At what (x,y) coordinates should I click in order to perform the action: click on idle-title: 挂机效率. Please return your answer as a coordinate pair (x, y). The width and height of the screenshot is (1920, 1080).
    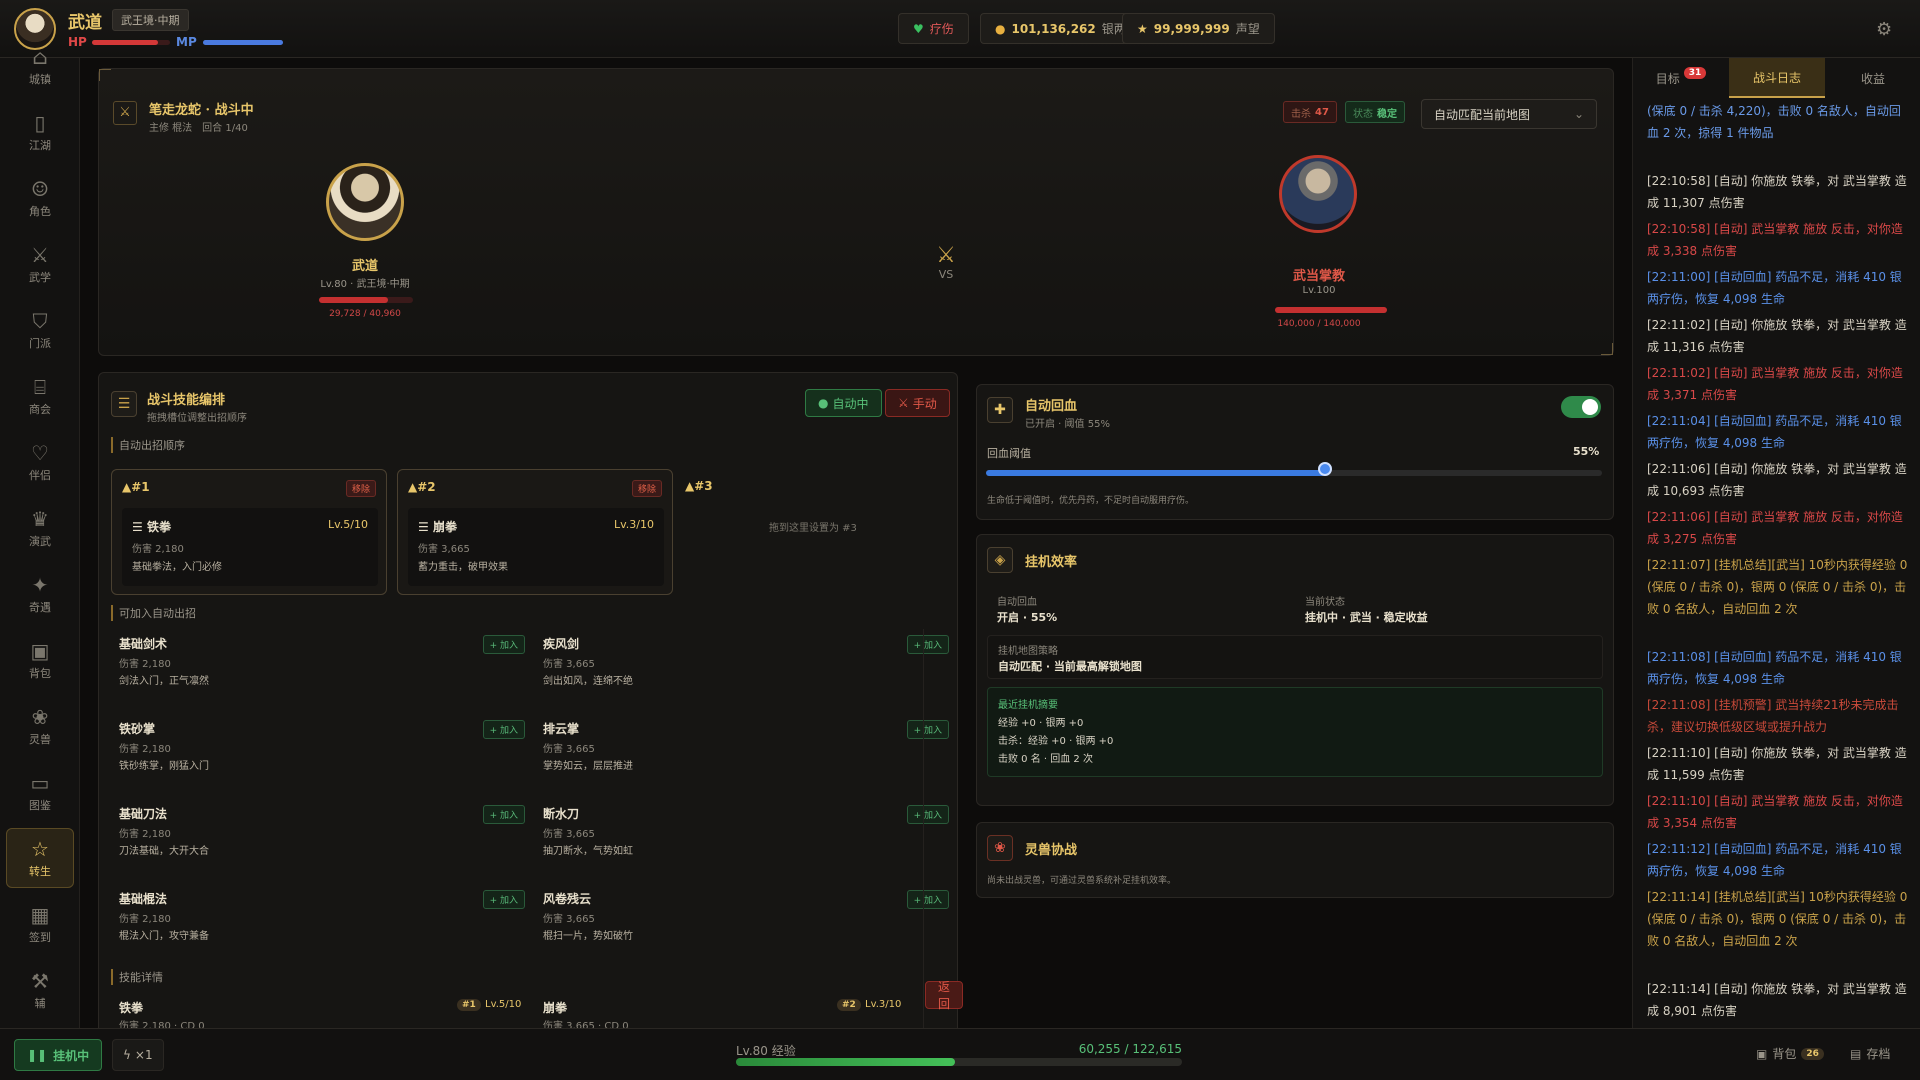
    Looking at the image, I should click on (1051, 562).